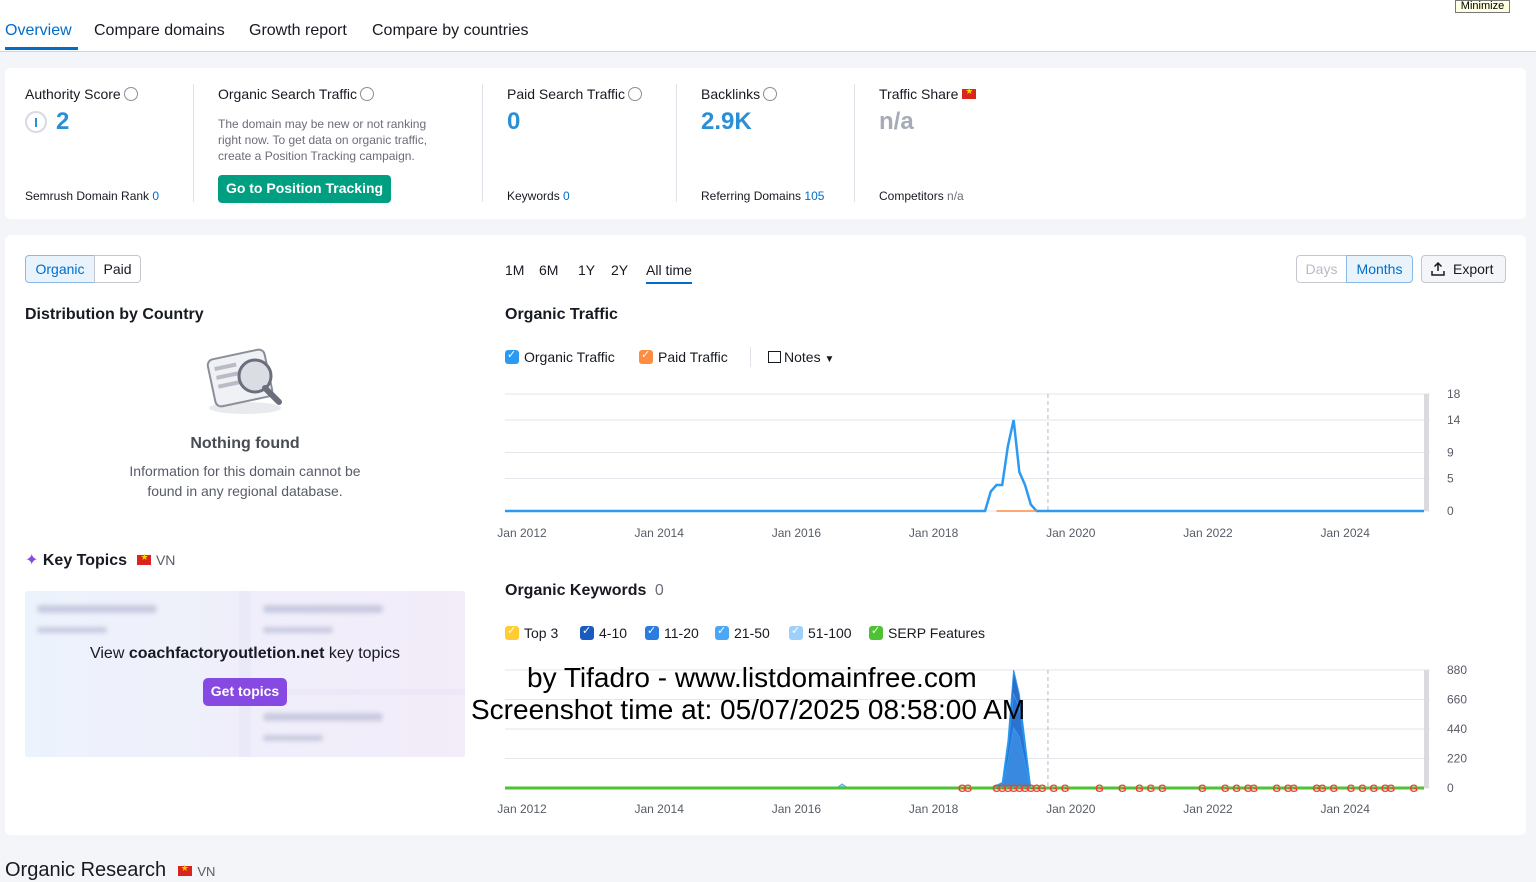 The height and width of the screenshot is (882, 1536). I want to click on traffic-share-value: n/a, so click(896, 121).